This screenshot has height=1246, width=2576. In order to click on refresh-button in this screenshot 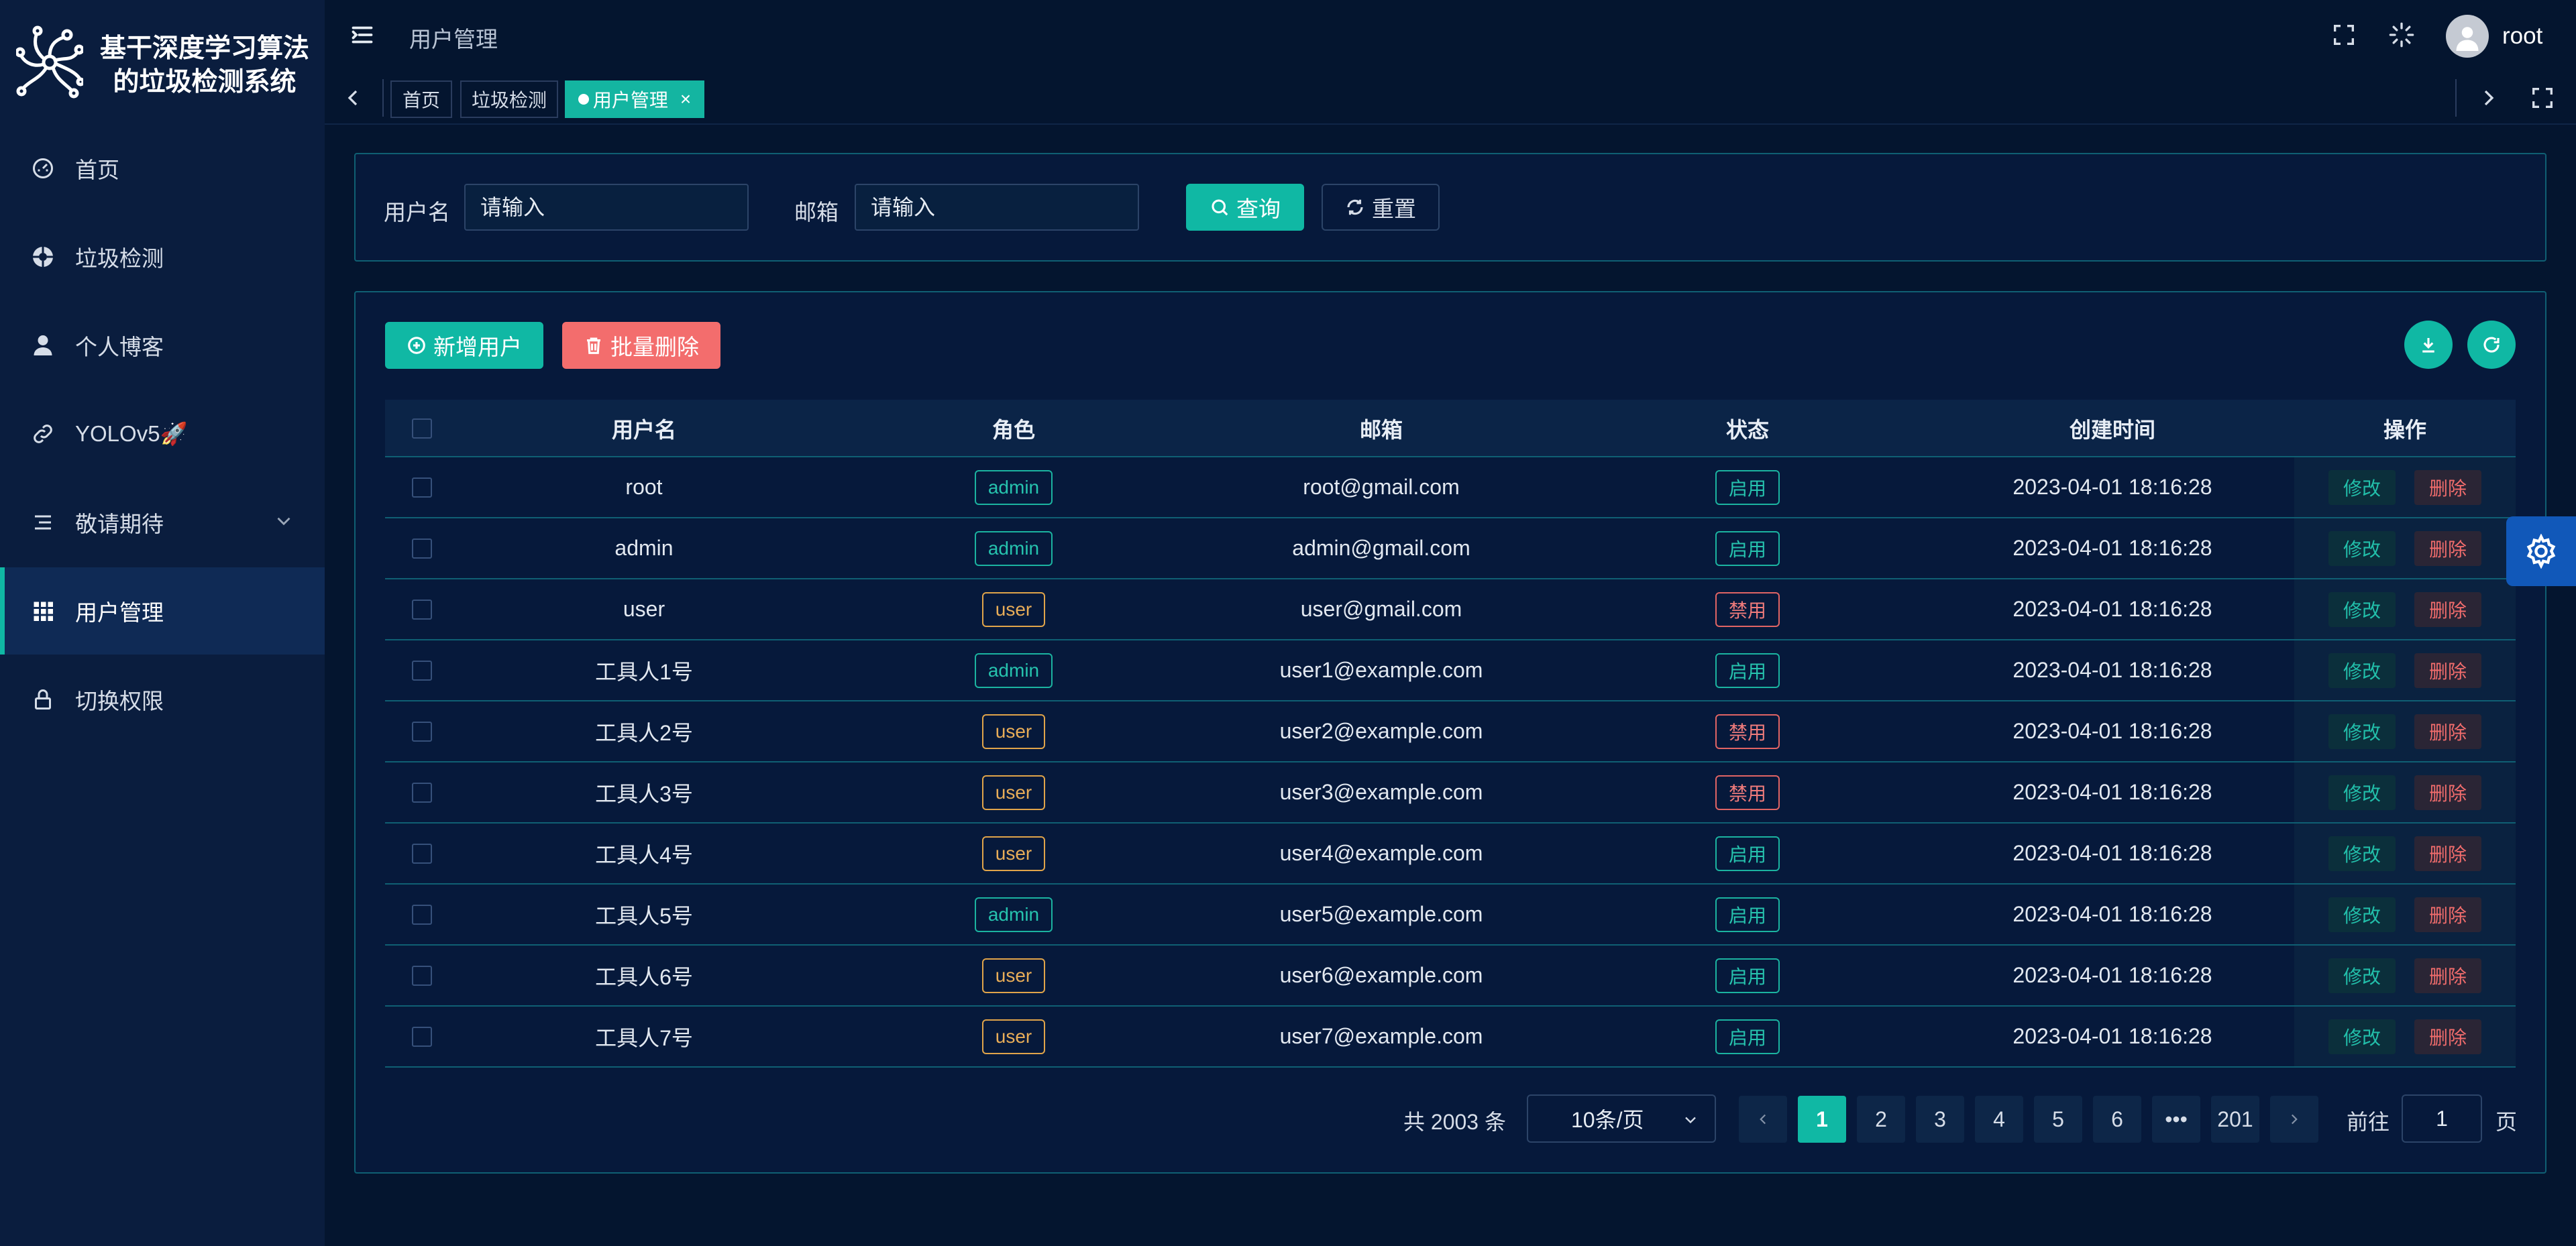, I will do `click(2491, 345)`.